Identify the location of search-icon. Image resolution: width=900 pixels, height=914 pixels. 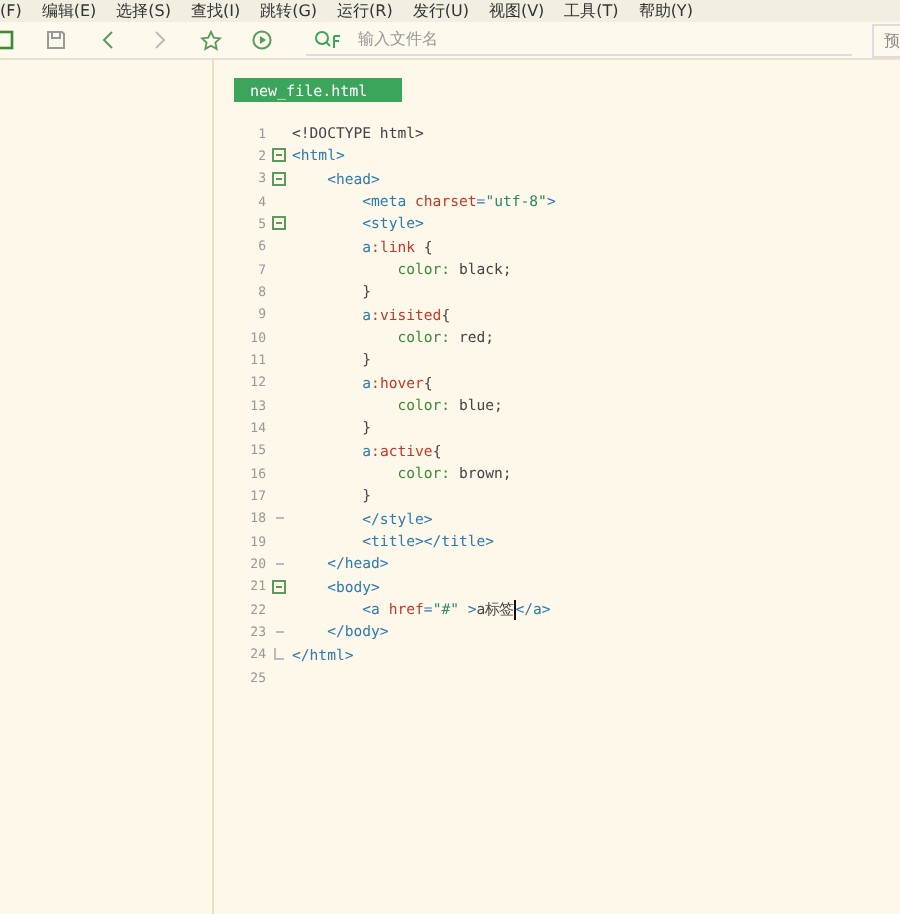
(328, 39).